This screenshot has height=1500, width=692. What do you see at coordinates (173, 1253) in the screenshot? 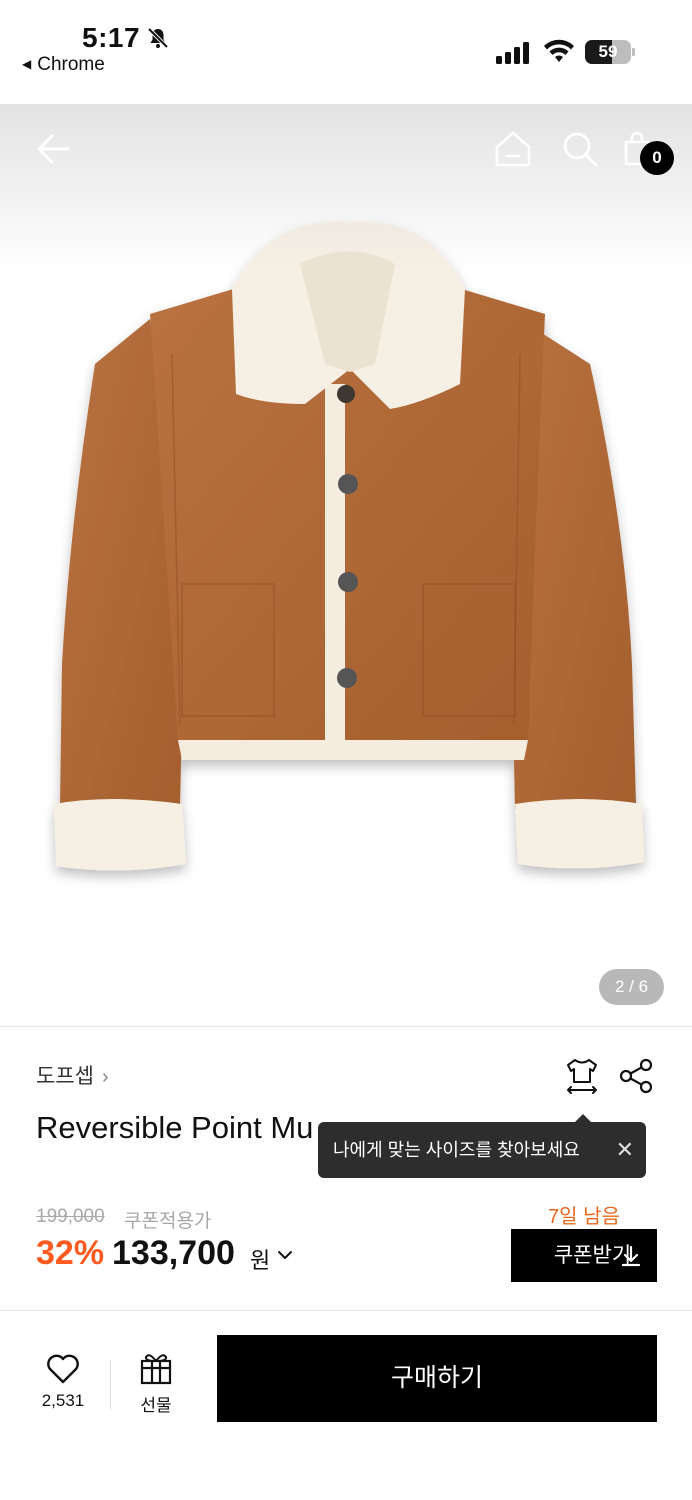
I see `sale-price: 133,700` at bounding box center [173, 1253].